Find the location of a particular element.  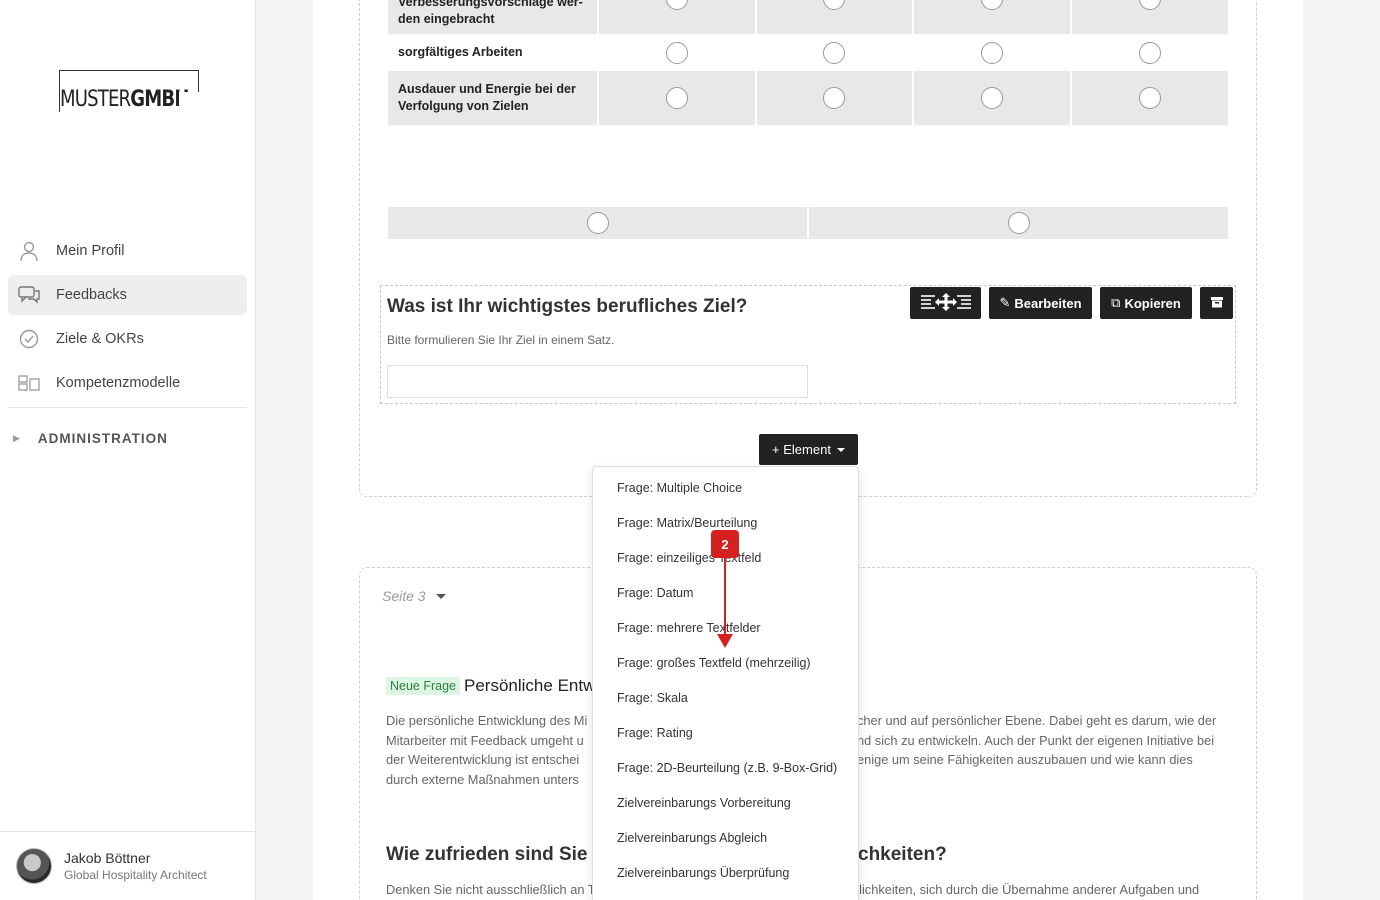

edit-label: Bearbeiten is located at coordinates (1048, 303).